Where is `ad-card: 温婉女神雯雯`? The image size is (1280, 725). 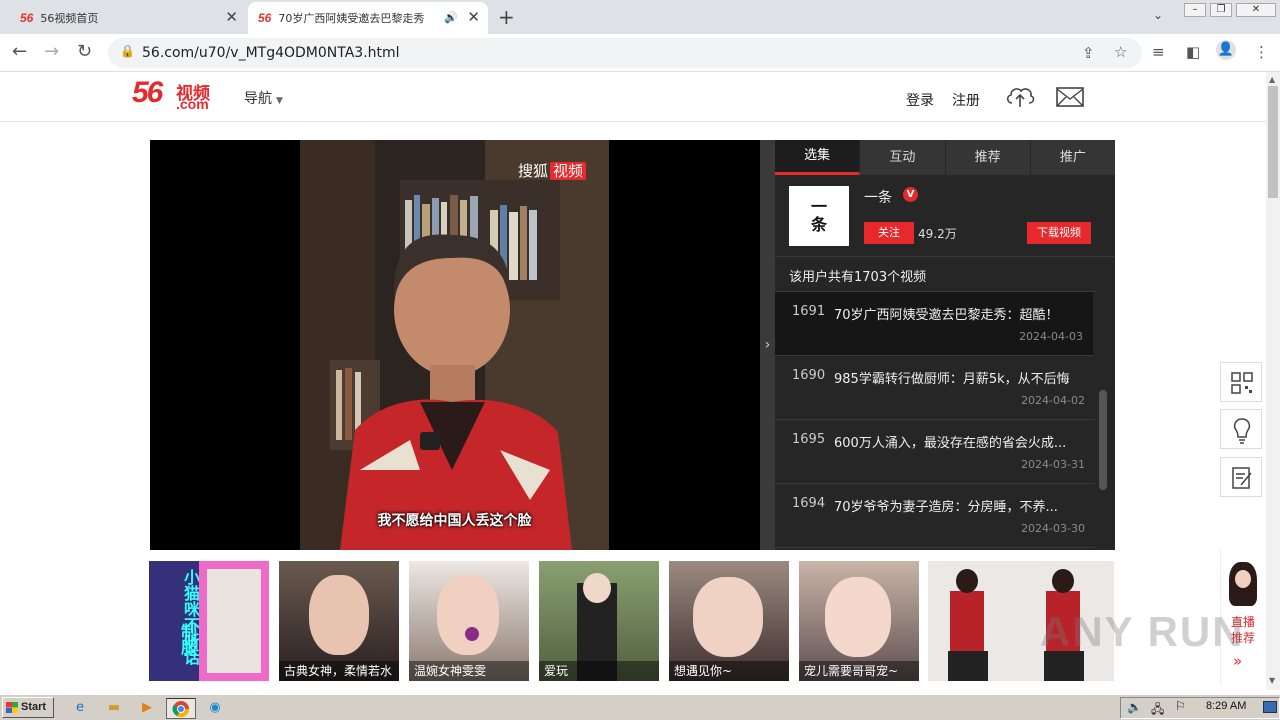
ad-card: 温婉女神雯雯 is located at coordinates (469, 621).